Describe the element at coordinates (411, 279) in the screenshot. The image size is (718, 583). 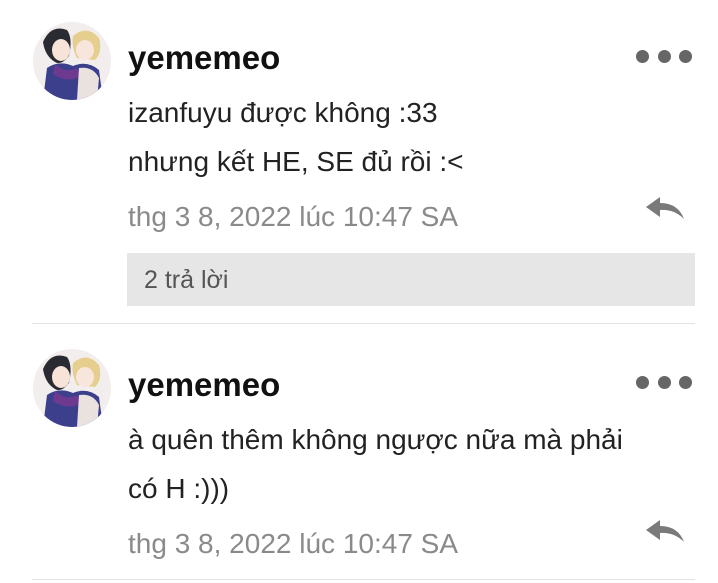
I see `view-replies-button: 2 trả lời` at that location.